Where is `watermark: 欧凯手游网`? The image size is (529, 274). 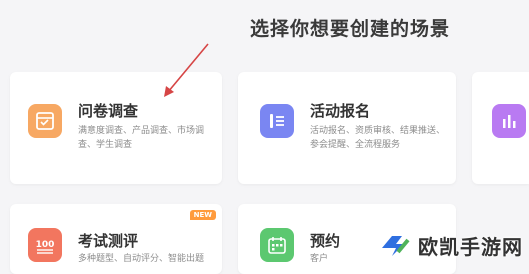 watermark: 欧凯手游网 is located at coordinates (450, 245).